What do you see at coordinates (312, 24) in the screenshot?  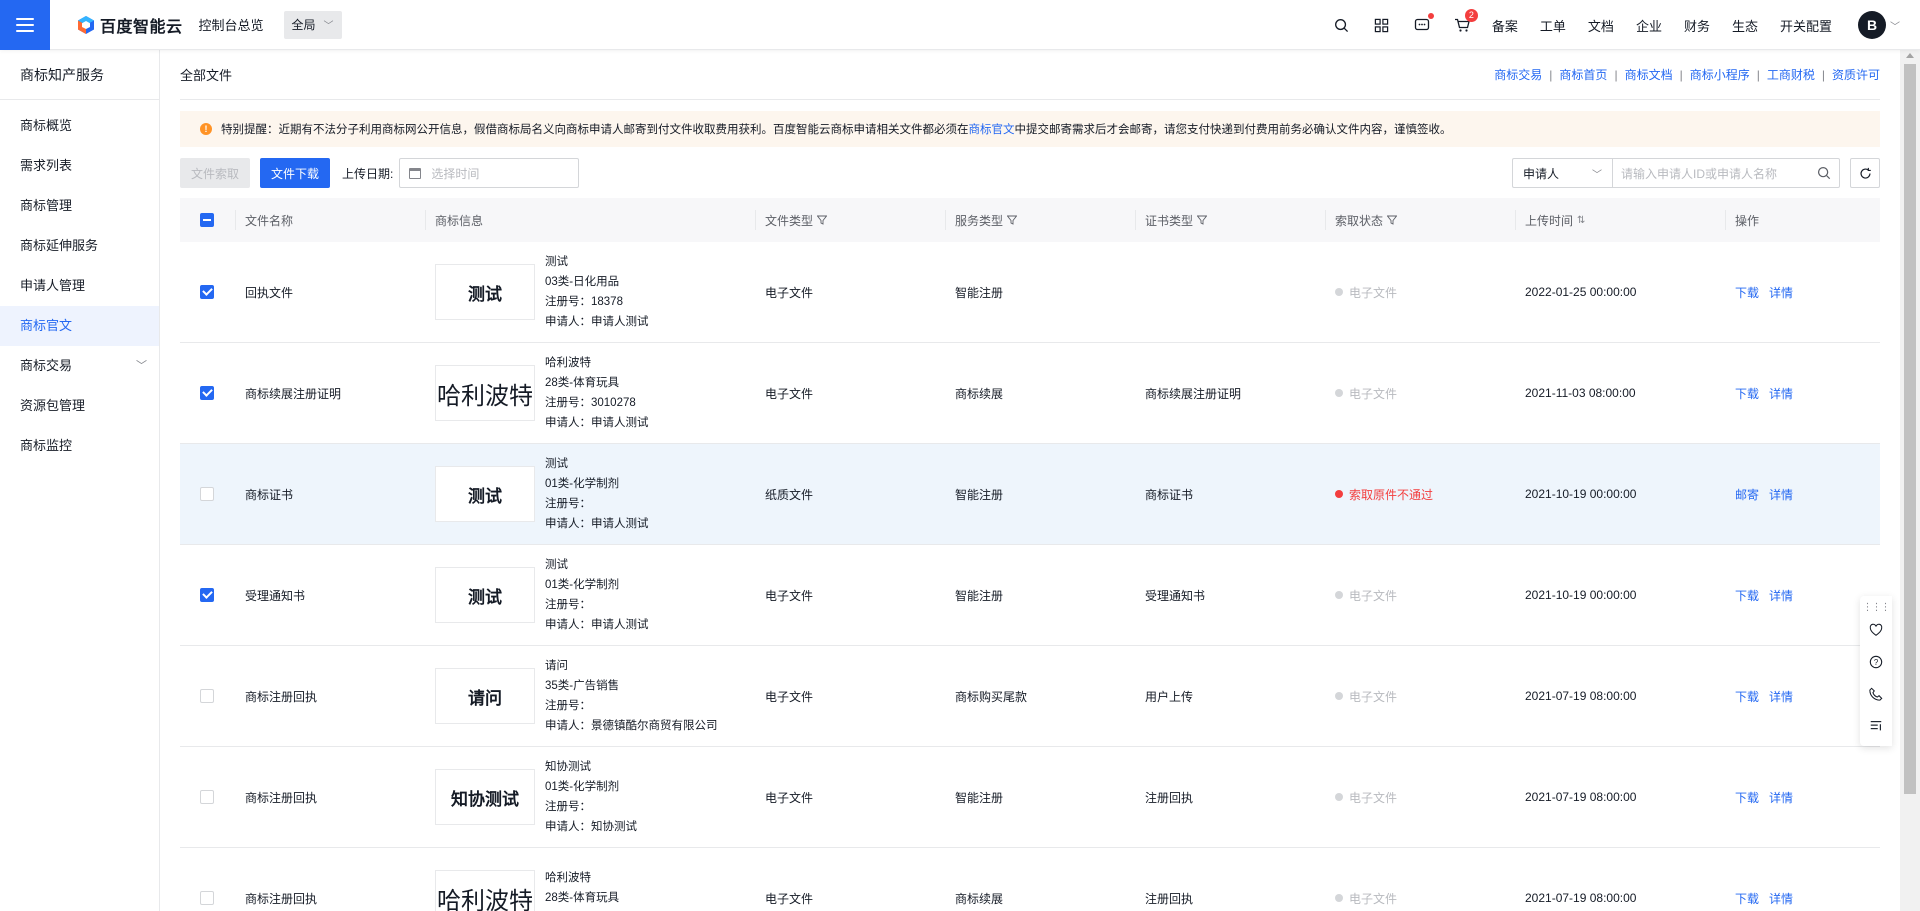 I see `region-select: 全局 ﹀` at bounding box center [312, 24].